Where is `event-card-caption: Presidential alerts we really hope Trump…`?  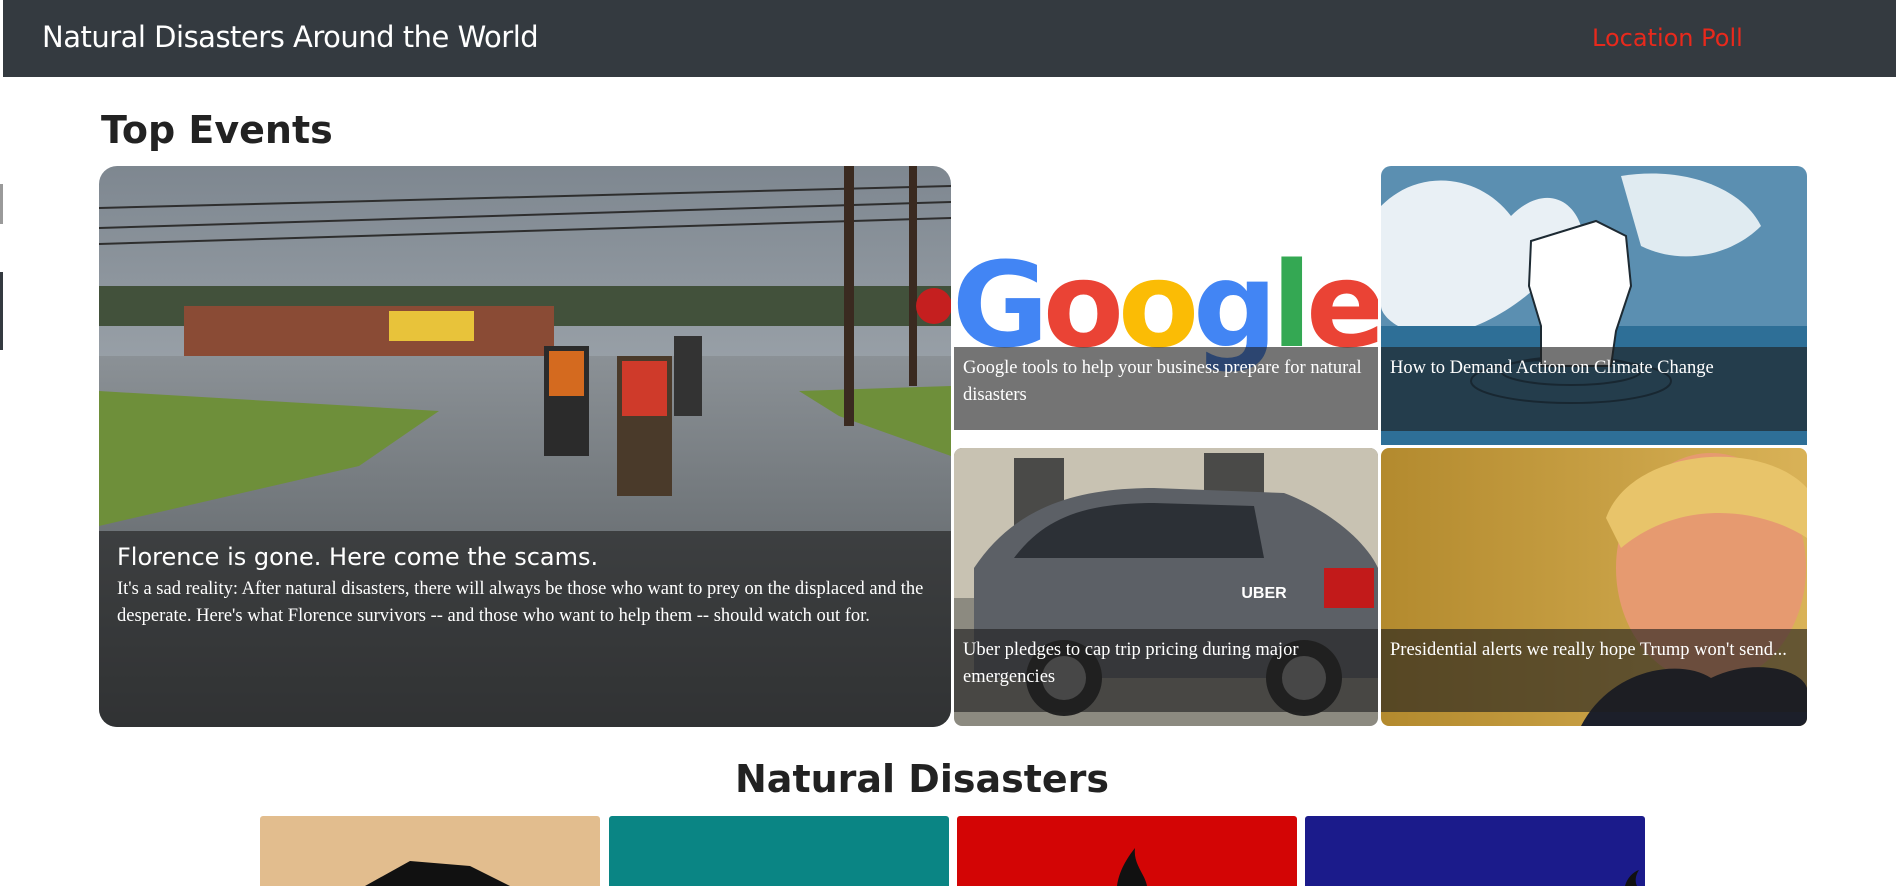
event-card-caption: Presidential alerts we really hope Trump… is located at coordinates (1594, 670).